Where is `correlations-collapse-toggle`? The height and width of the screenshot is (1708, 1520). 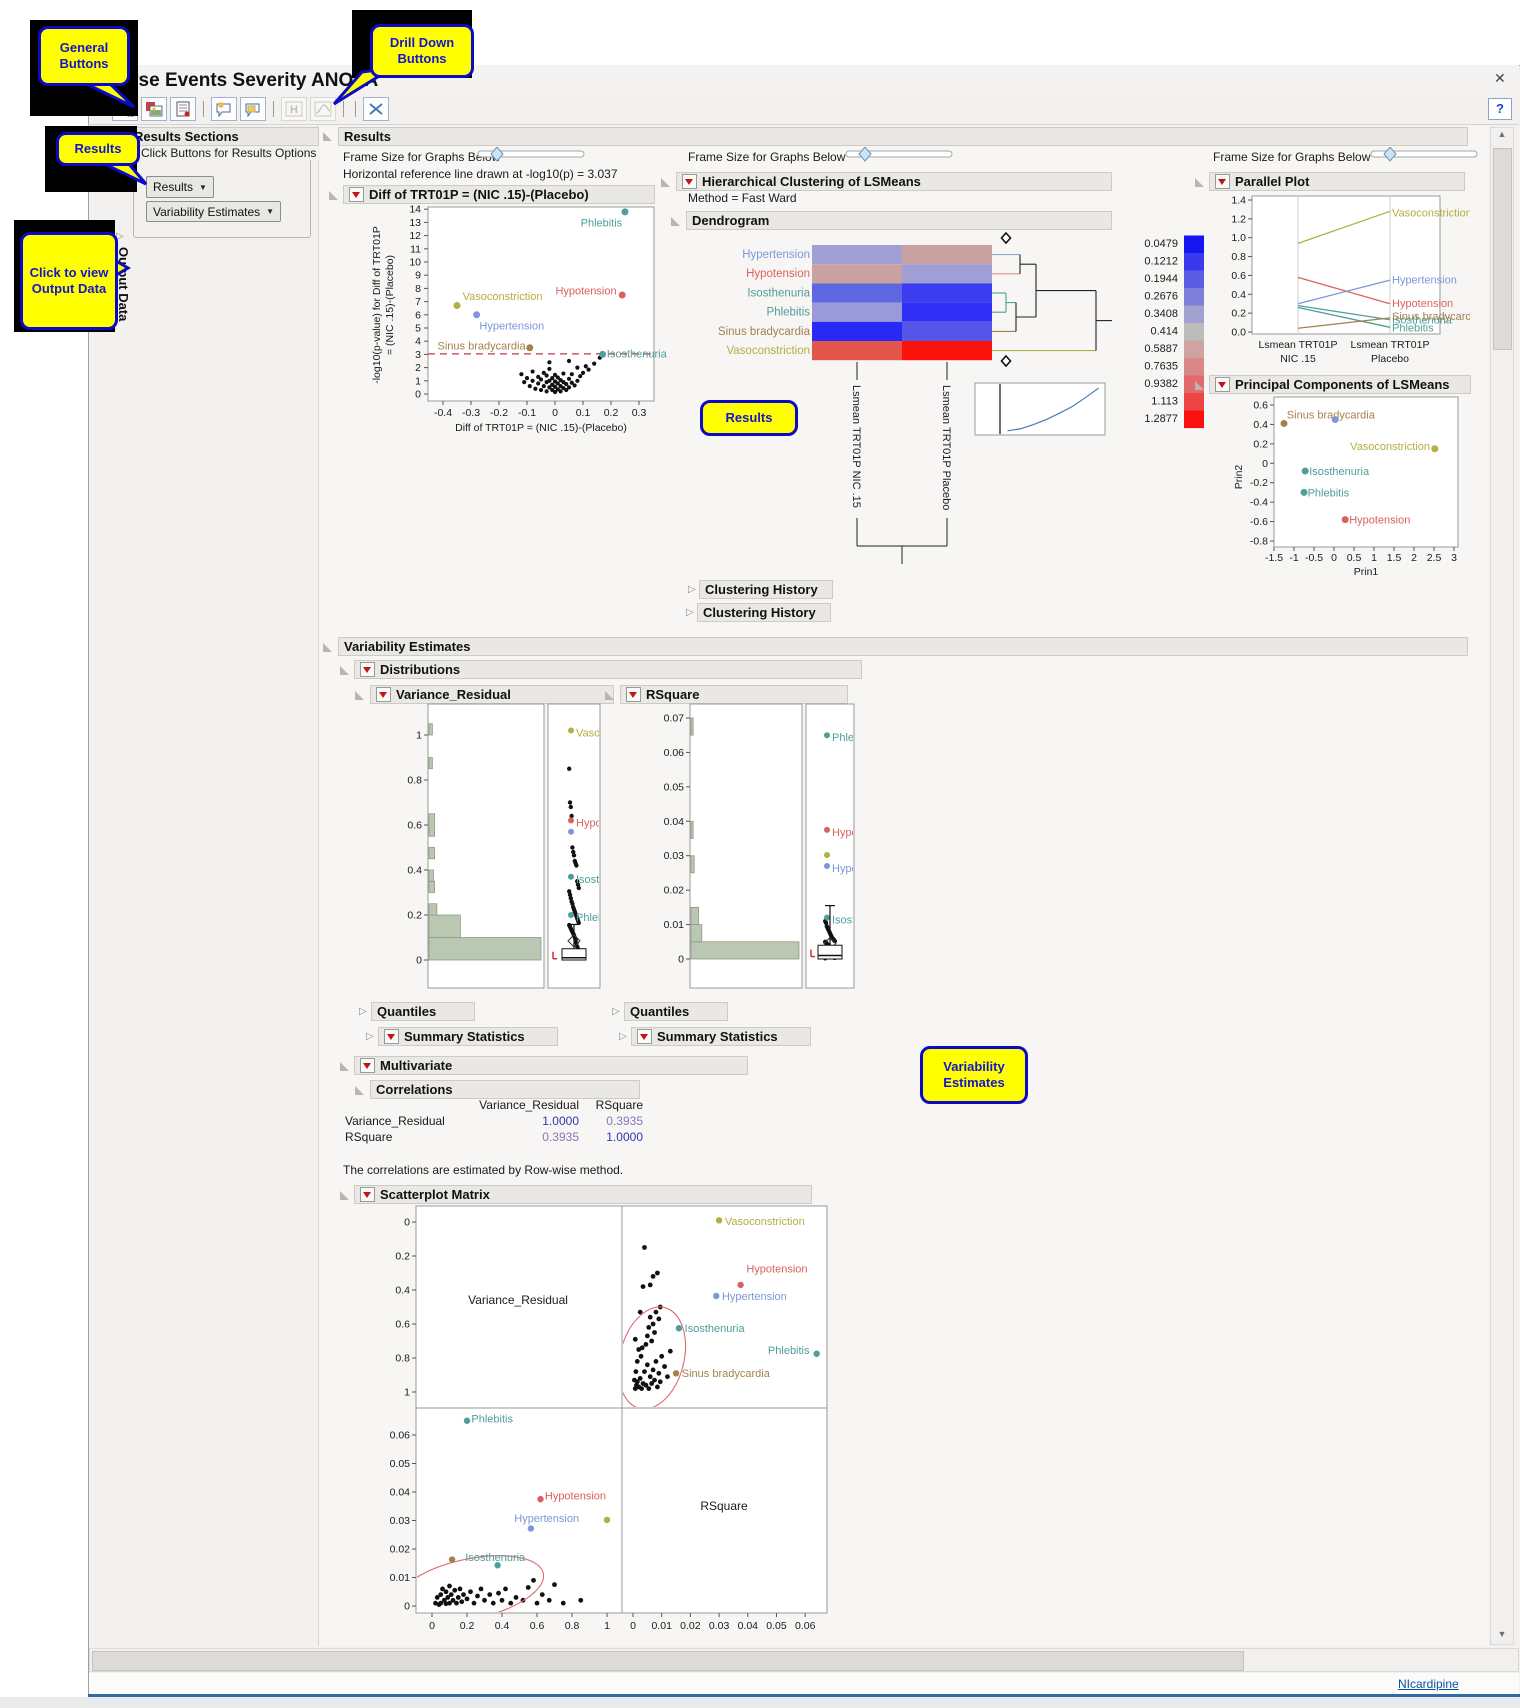
correlations-collapse-toggle is located at coordinates (359, 1090).